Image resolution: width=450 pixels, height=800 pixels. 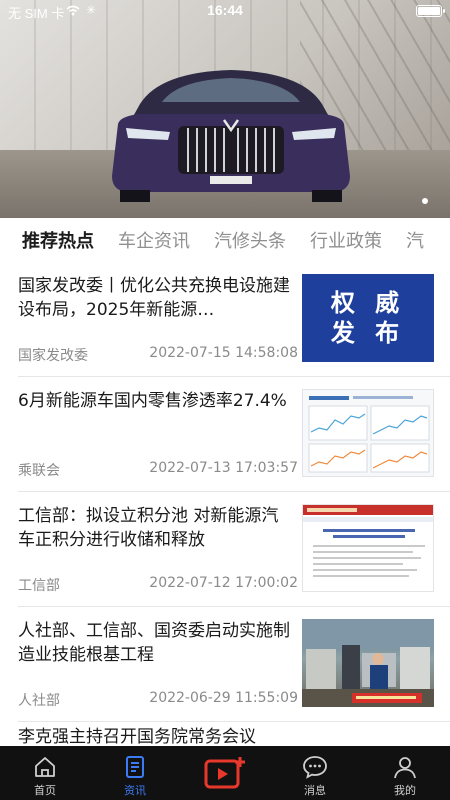 I want to click on document-thumbnail-icon, so click(x=368, y=541).